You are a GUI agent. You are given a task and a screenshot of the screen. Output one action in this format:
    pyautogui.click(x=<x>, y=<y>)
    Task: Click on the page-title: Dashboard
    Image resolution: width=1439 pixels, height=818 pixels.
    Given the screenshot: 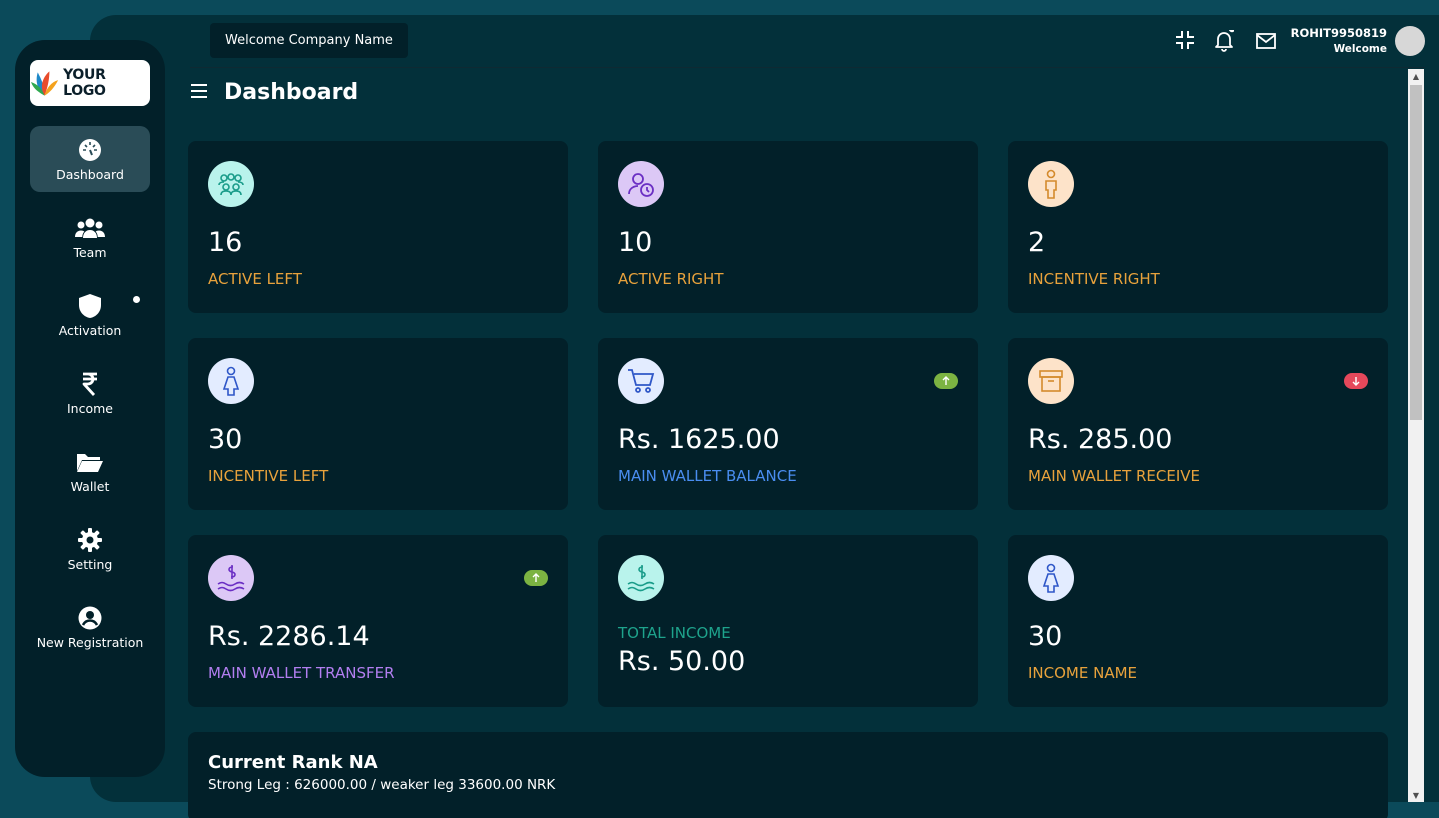 What is the action you would take?
    pyautogui.click(x=291, y=92)
    